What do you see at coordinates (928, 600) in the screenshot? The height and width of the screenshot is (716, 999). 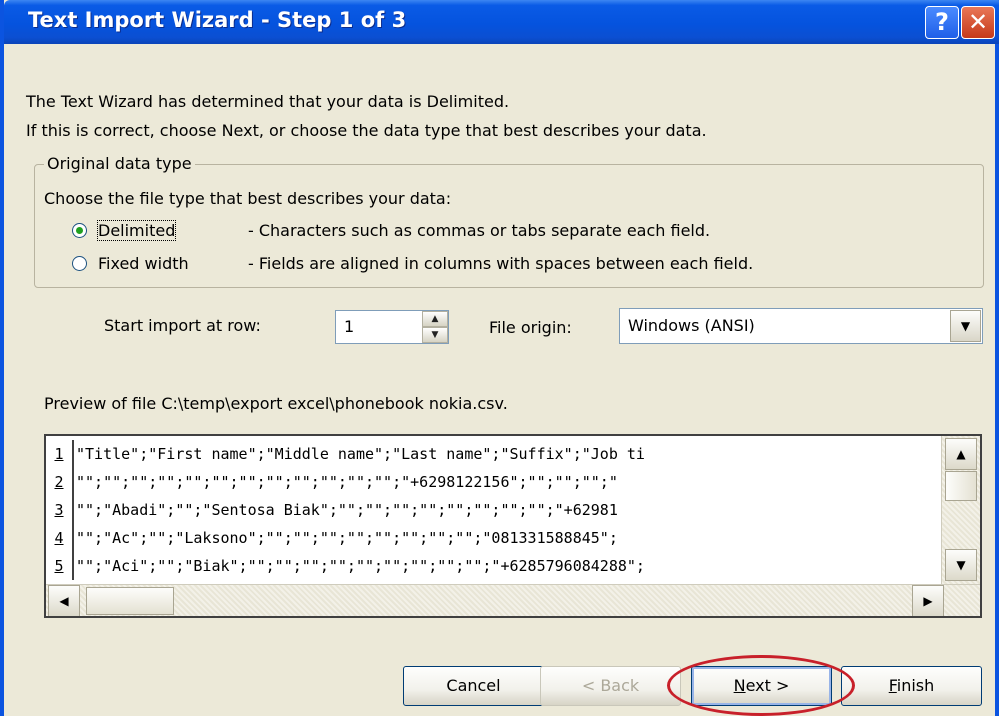 I see `scroll-right-icon: ▶` at bounding box center [928, 600].